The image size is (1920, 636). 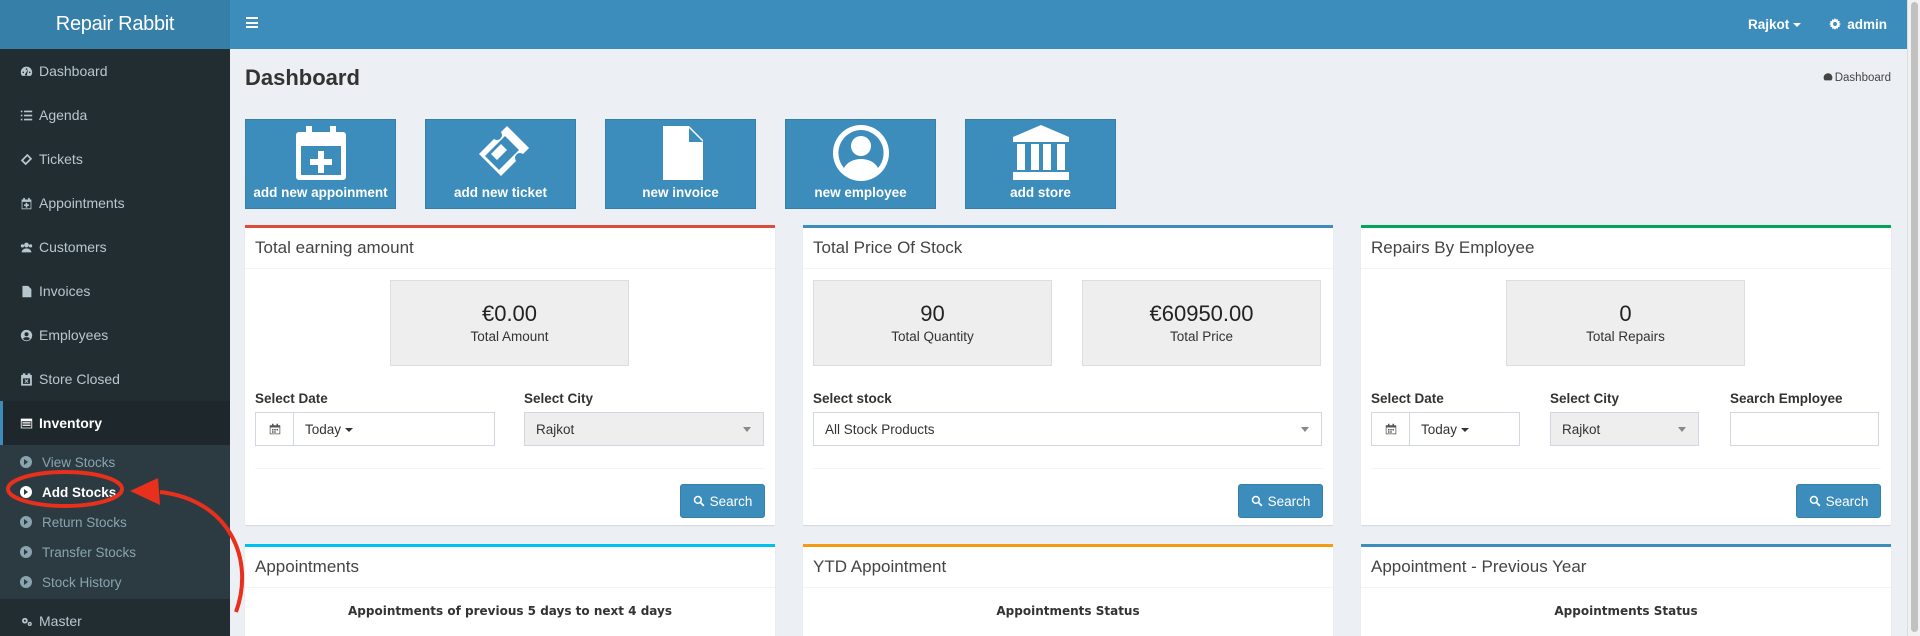 I want to click on submenu-item-label: Return Stocks, so click(x=84, y=522).